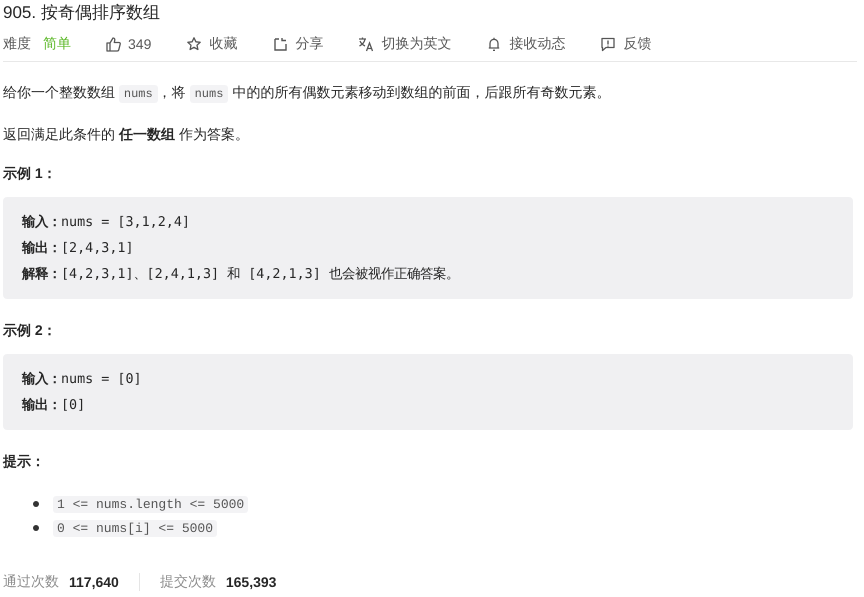 This screenshot has height=597, width=864. Describe the element at coordinates (405, 44) in the screenshot. I see `action-button: 切换为英文` at that location.